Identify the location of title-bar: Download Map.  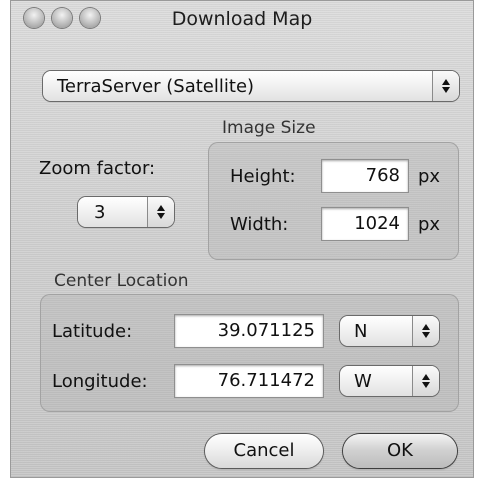
(242, 20).